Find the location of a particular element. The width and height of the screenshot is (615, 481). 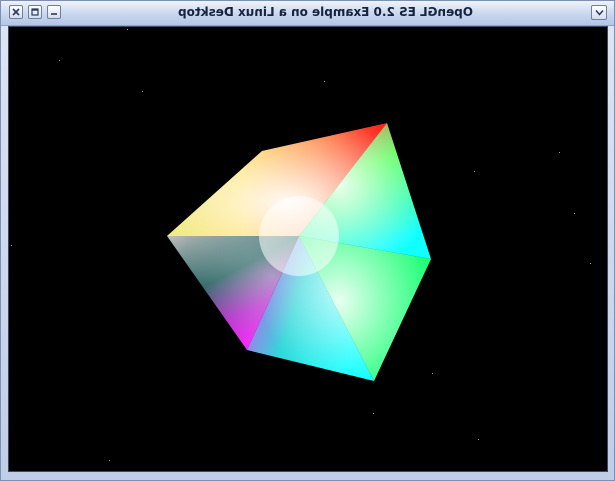

window-title: OpenGL ES 2.0 Example on a Linux Desktop is located at coordinates (325, 12).